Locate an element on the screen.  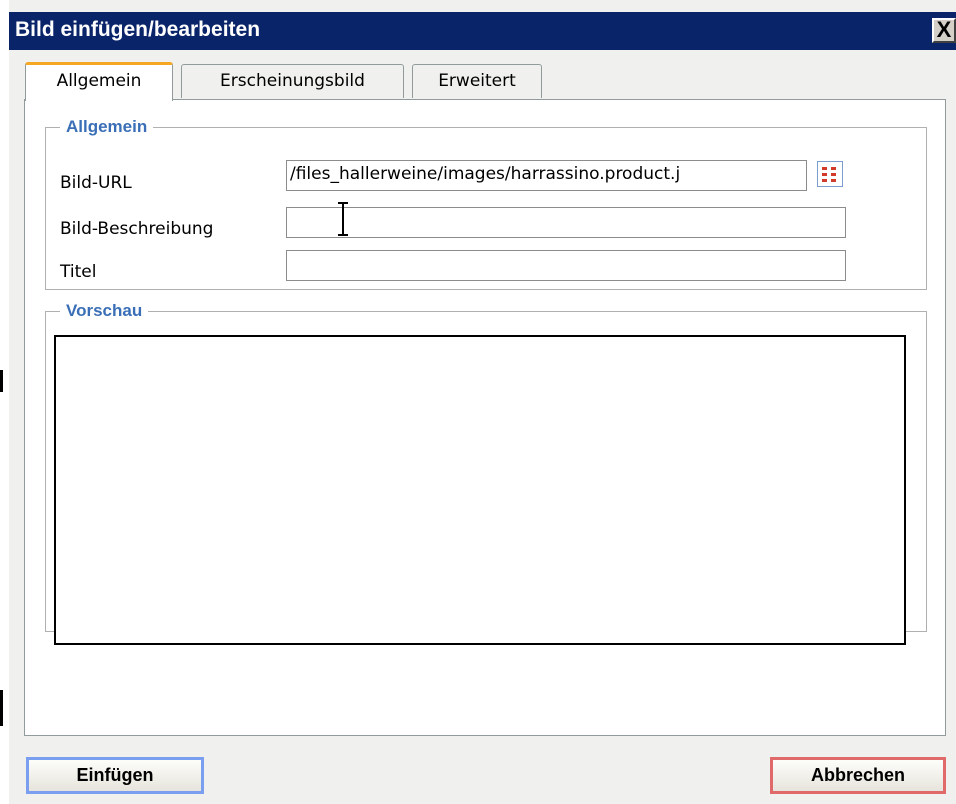
preview-legend: Vorschau is located at coordinates (104, 310).